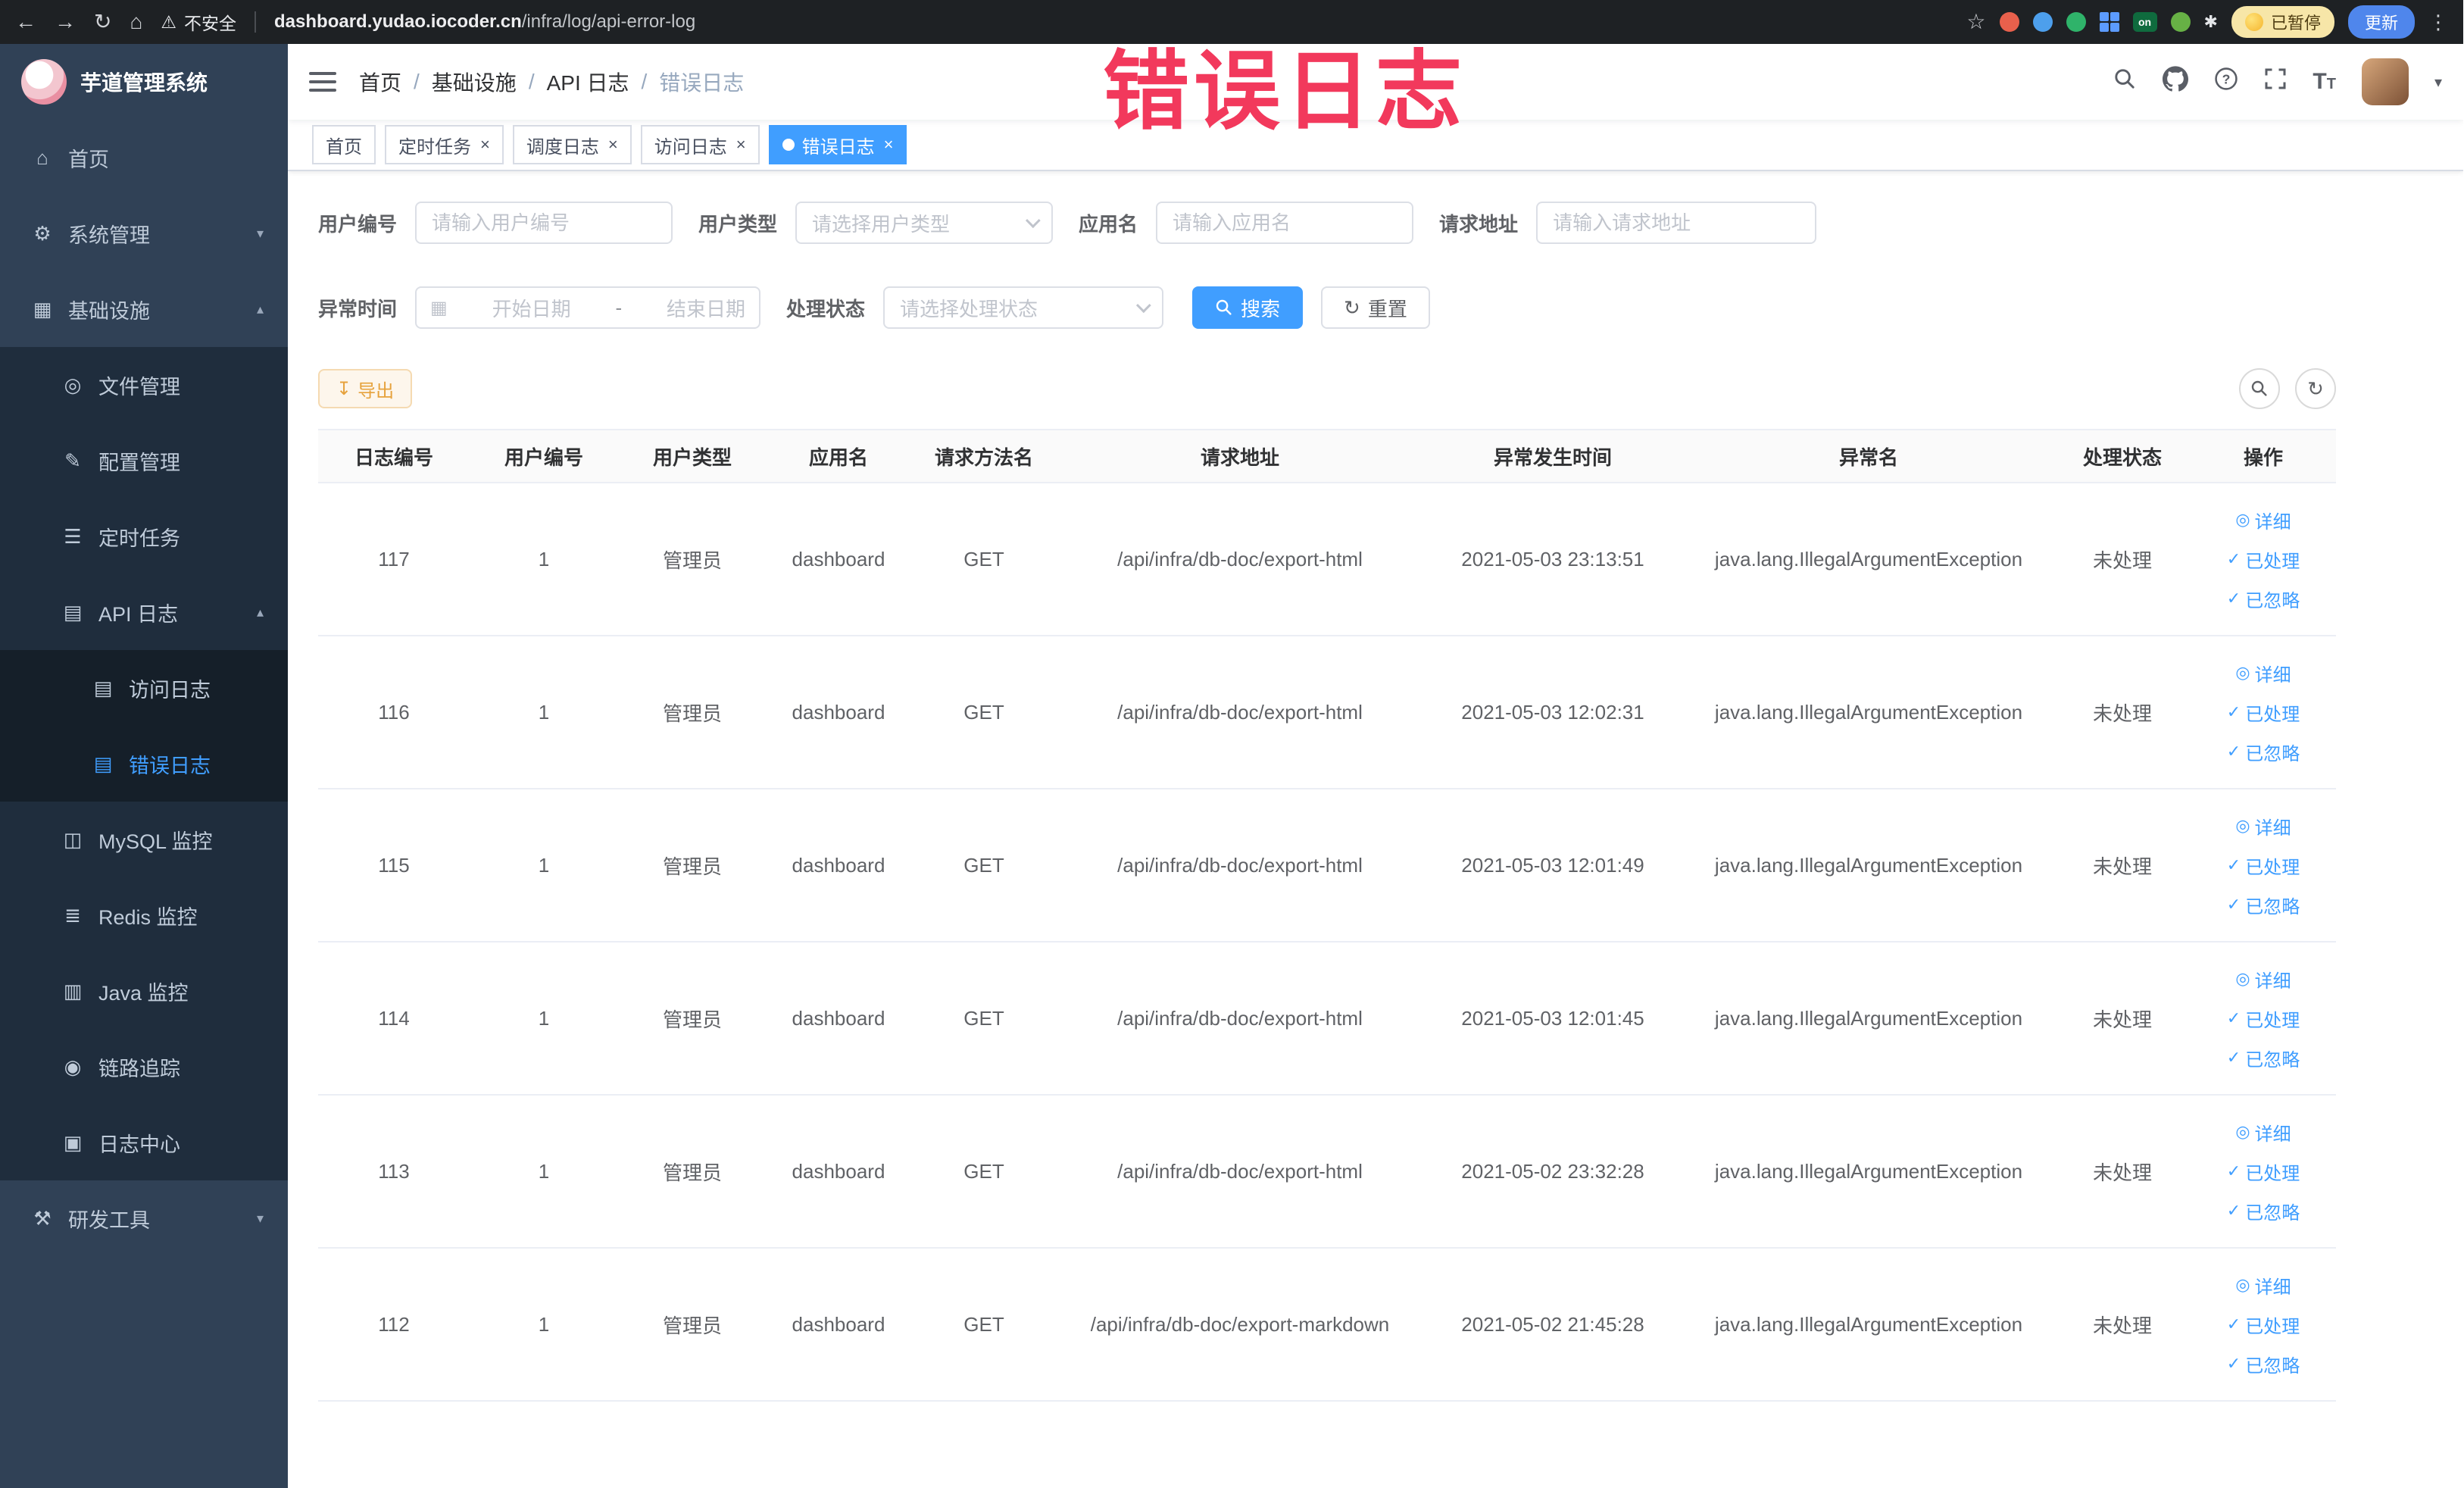  I want to click on app-name-input, so click(1285, 223).